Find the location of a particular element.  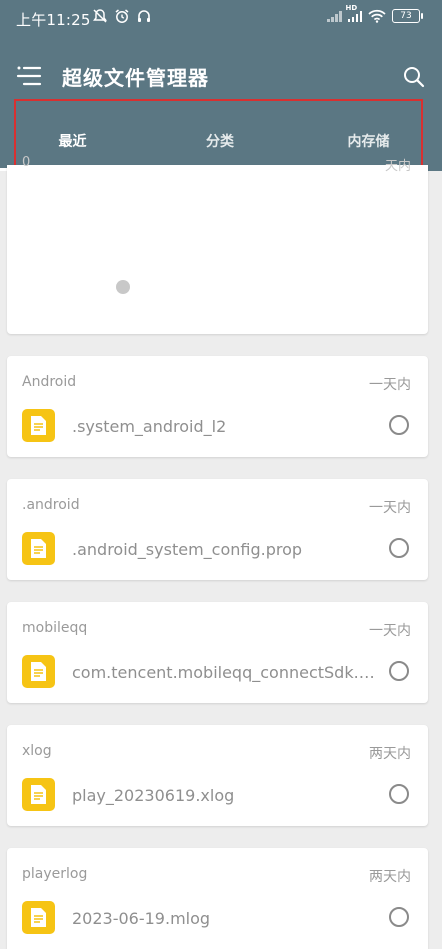

file-name: com.tencent.mobileqq_connectSdk.log is located at coordinates (224, 672).